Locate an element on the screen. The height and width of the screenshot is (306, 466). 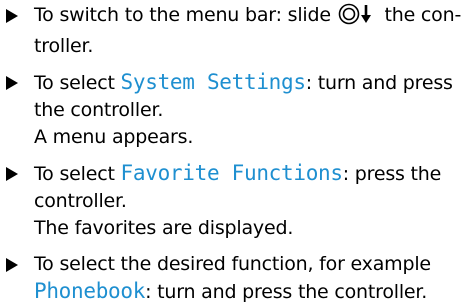
display-text-favorite-functions: Favorite Functions is located at coordinates (231, 173).